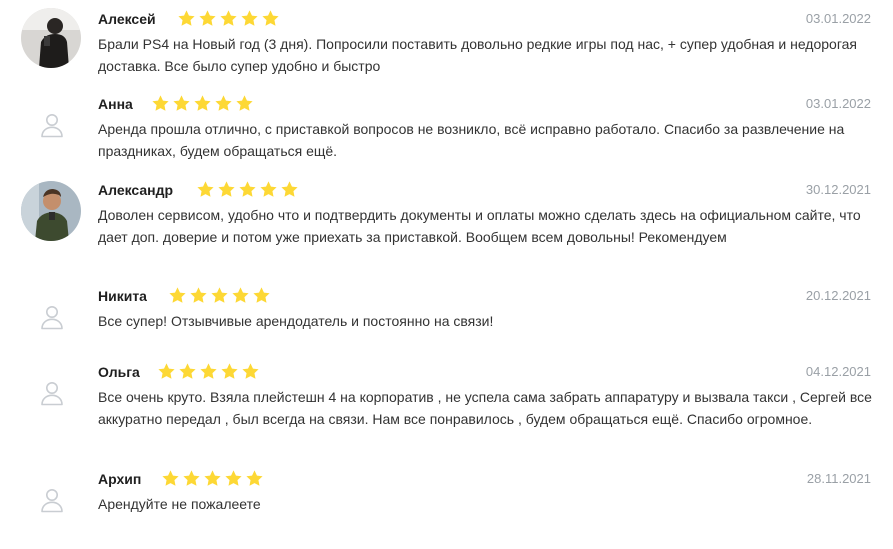 Image resolution: width=893 pixels, height=549 pixels. Describe the element at coordinates (838, 189) in the screenshot. I see `review-date: 30.12.2021` at that location.